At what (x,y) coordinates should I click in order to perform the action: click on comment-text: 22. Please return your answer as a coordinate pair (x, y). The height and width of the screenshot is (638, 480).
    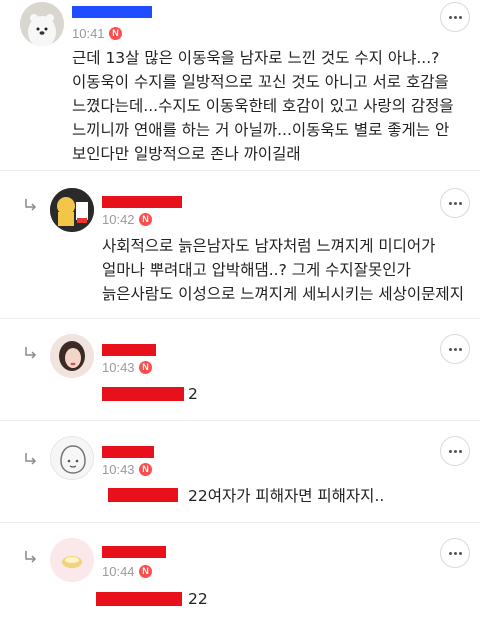
    Looking at the image, I should click on (198, 599).